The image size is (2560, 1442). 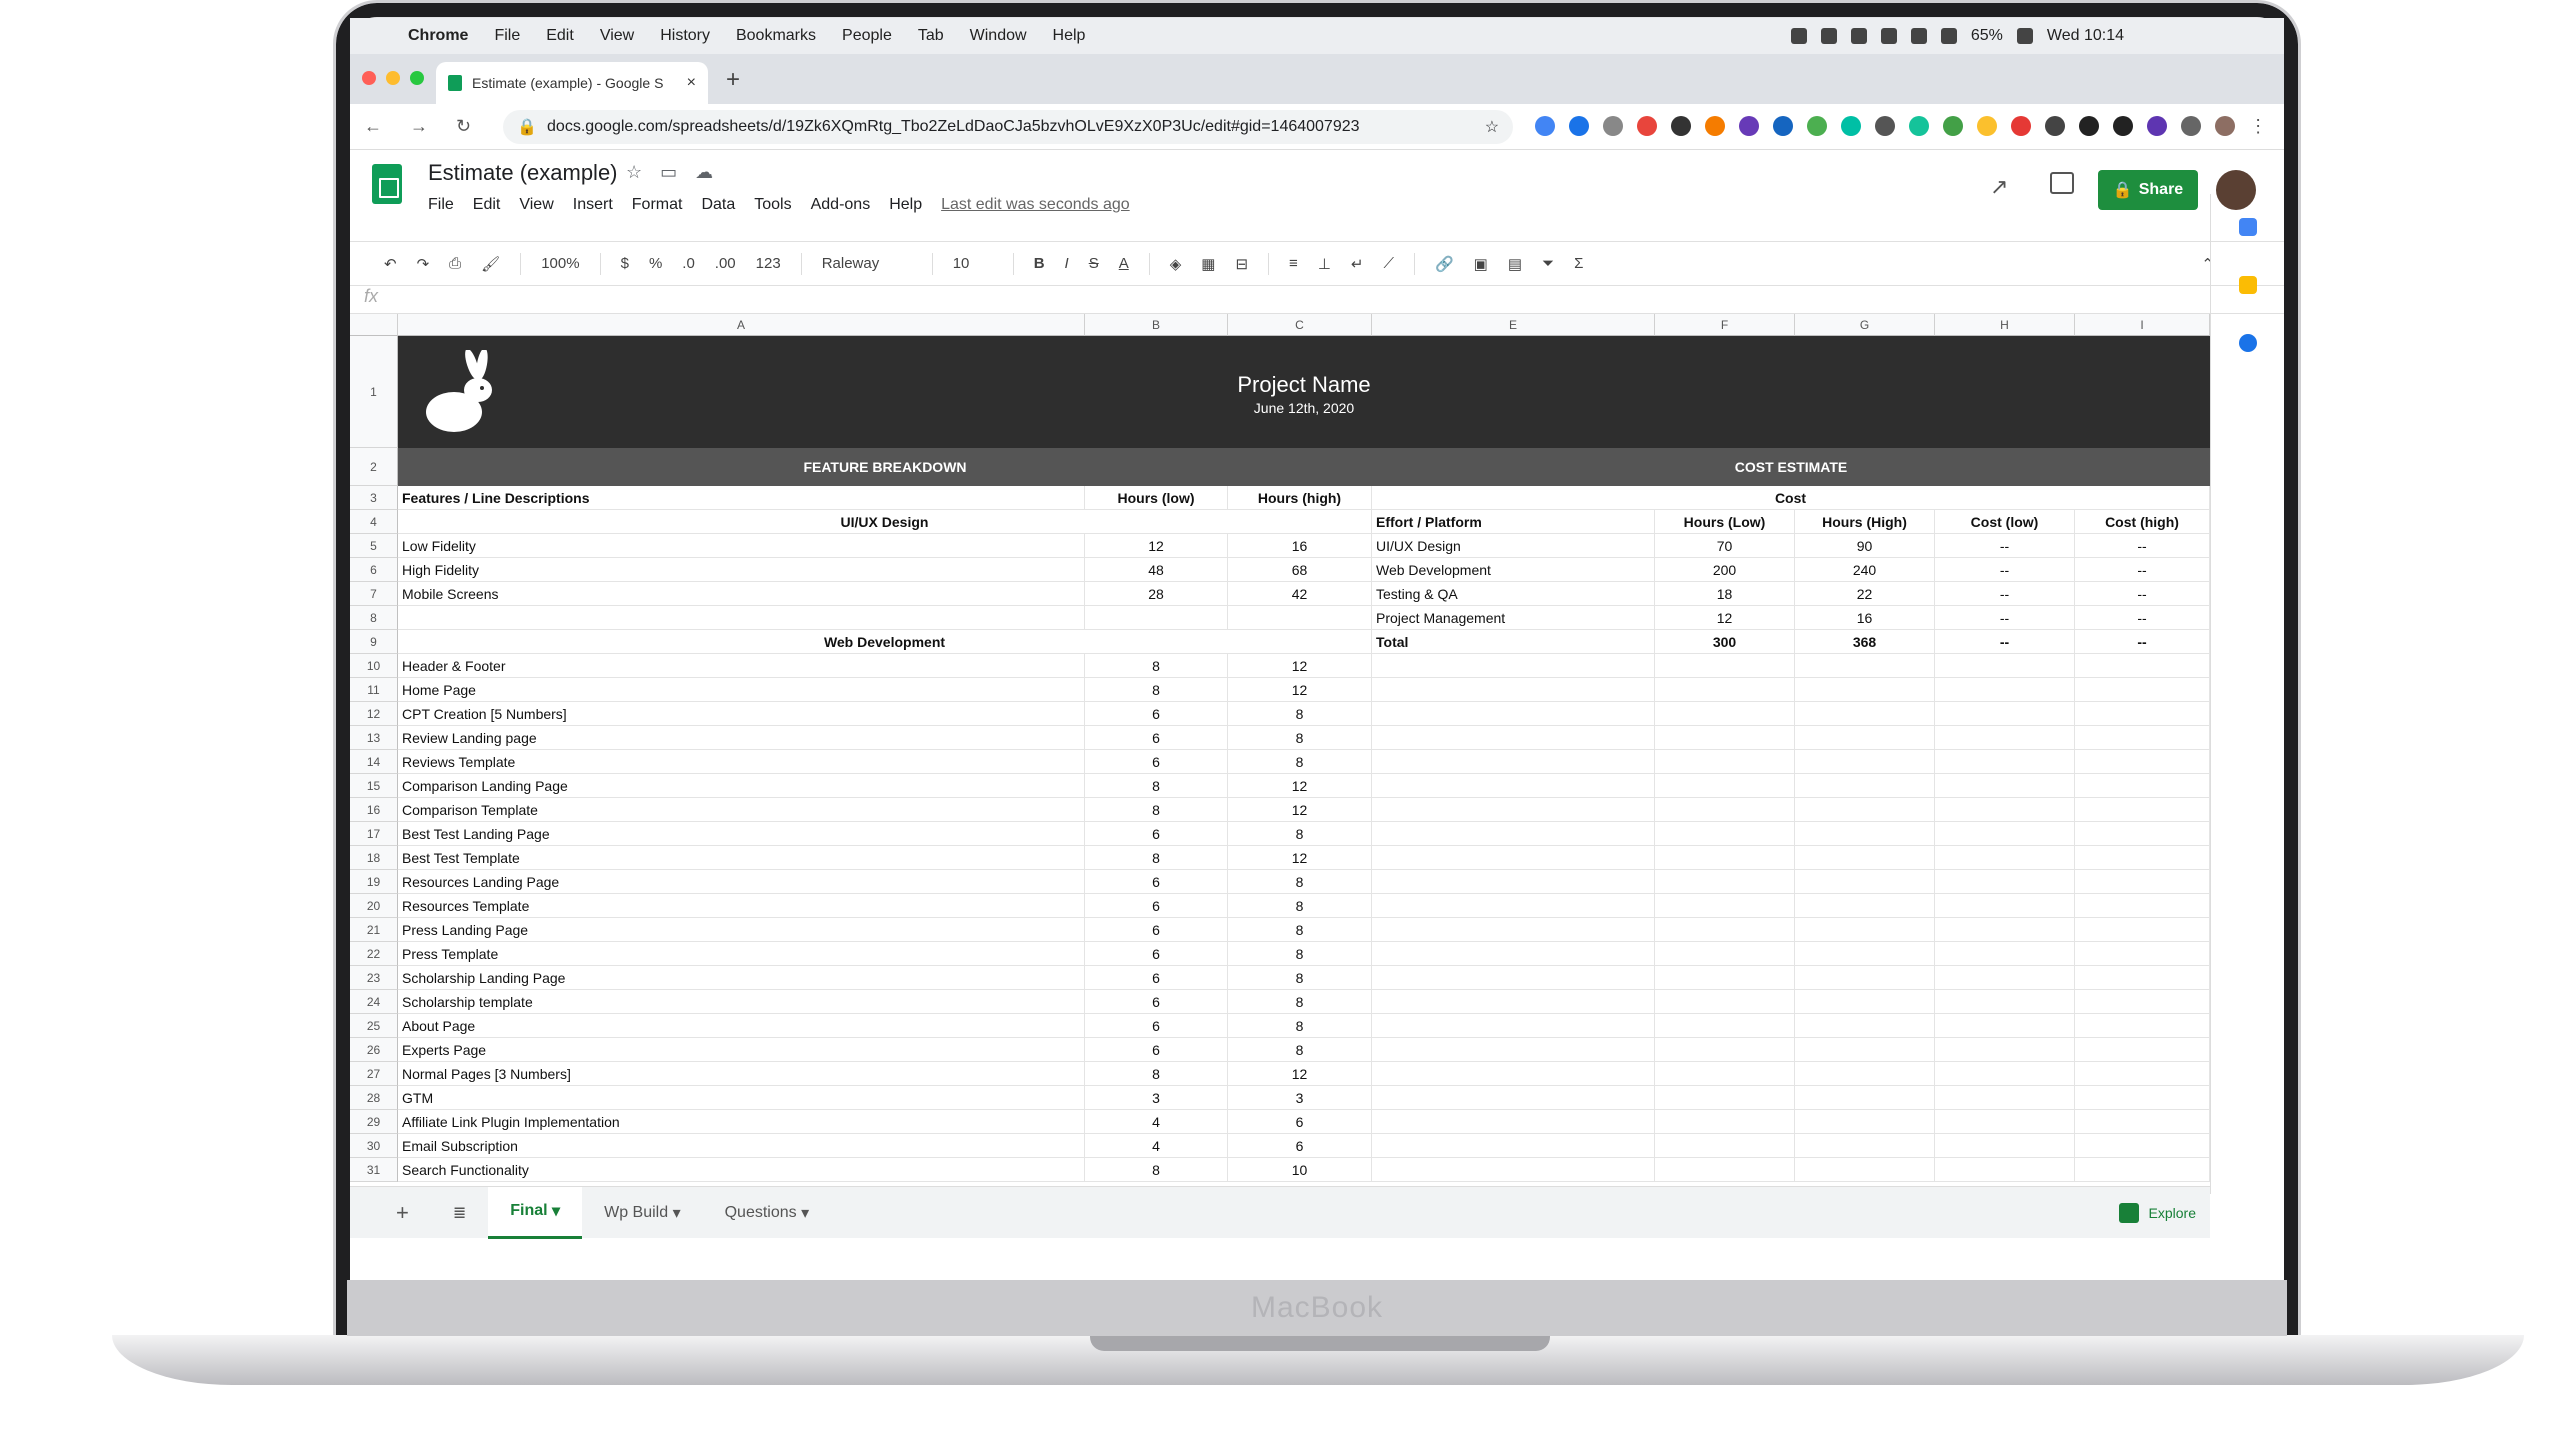 What do you see at coordinates (373, 126) in the screenshot?
I see `back-icon: ←` at bounding box center [373, 126].